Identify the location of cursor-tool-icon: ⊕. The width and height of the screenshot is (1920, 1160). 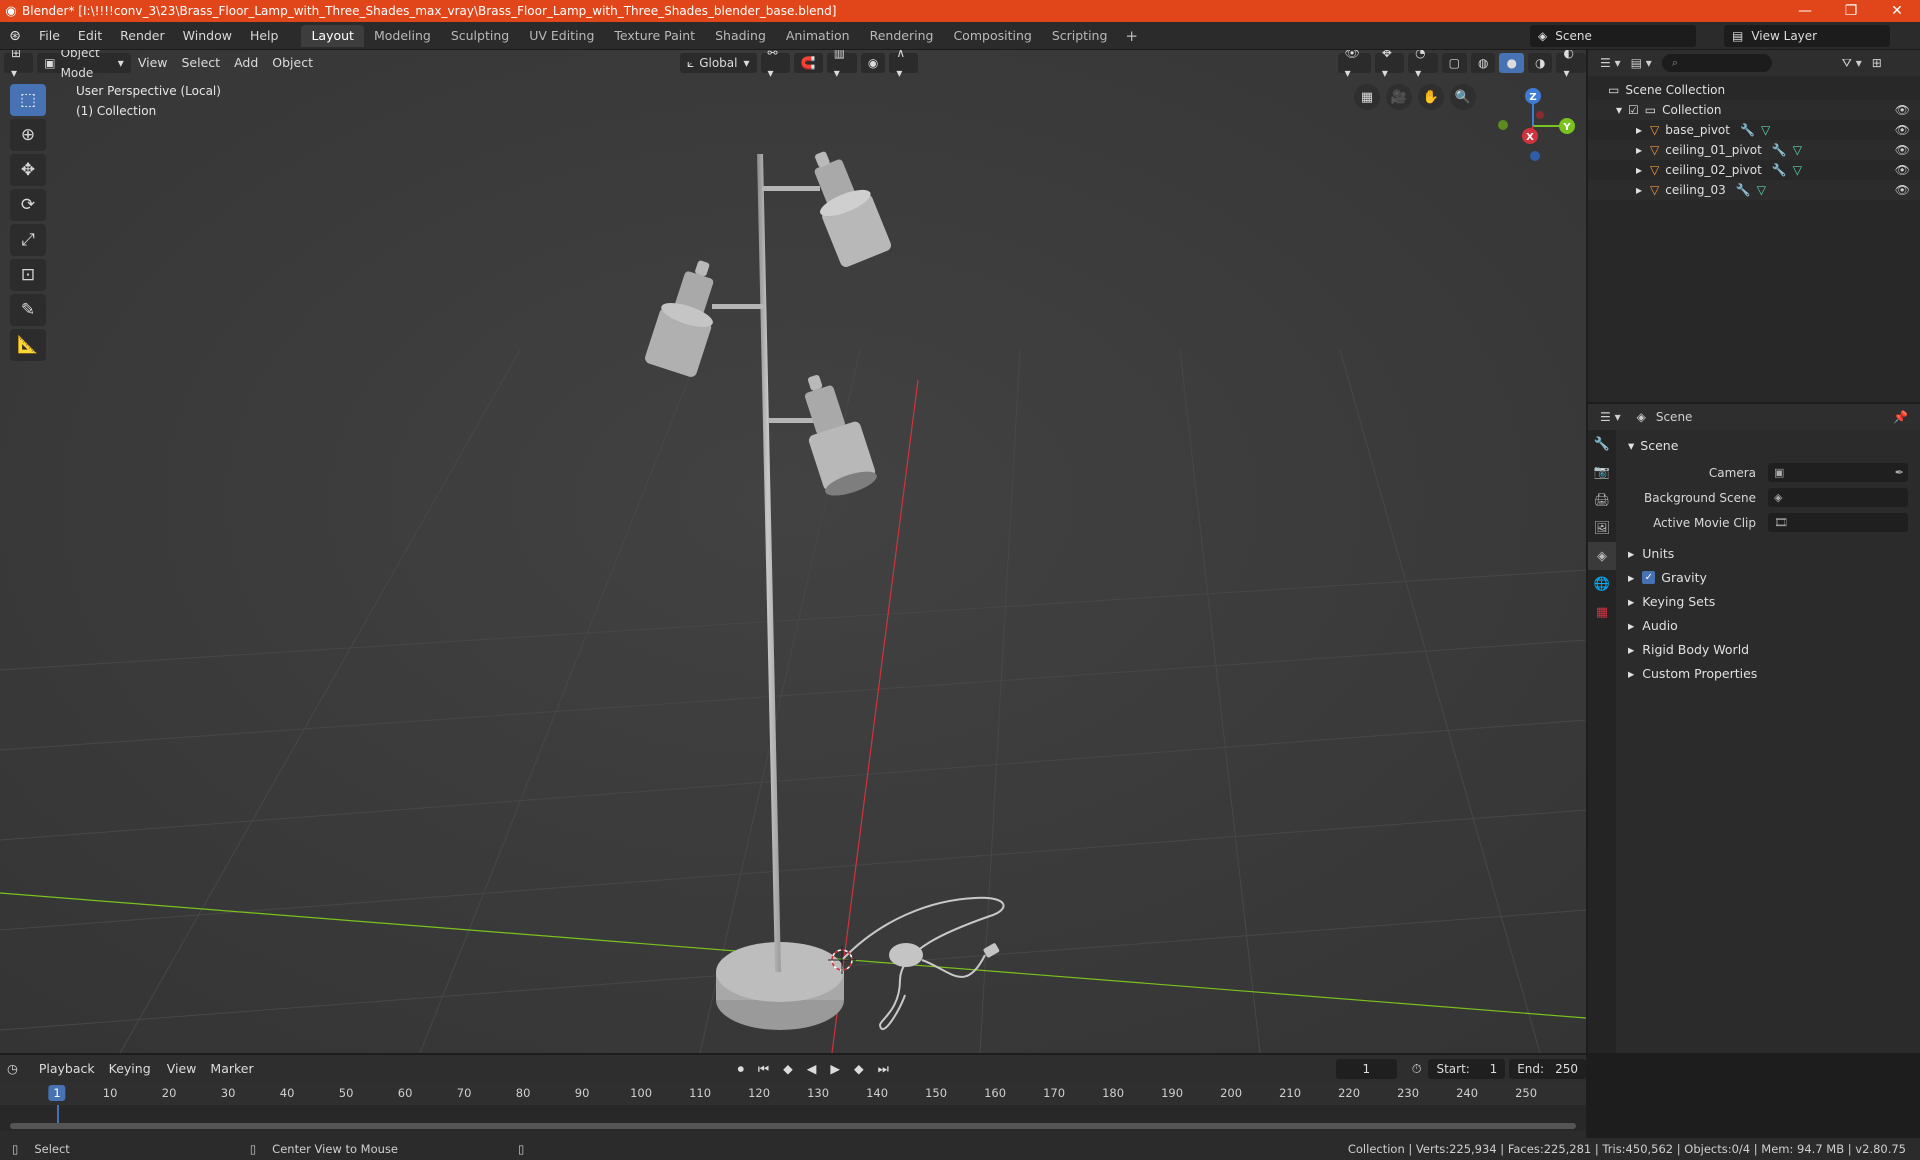
(28, 135).